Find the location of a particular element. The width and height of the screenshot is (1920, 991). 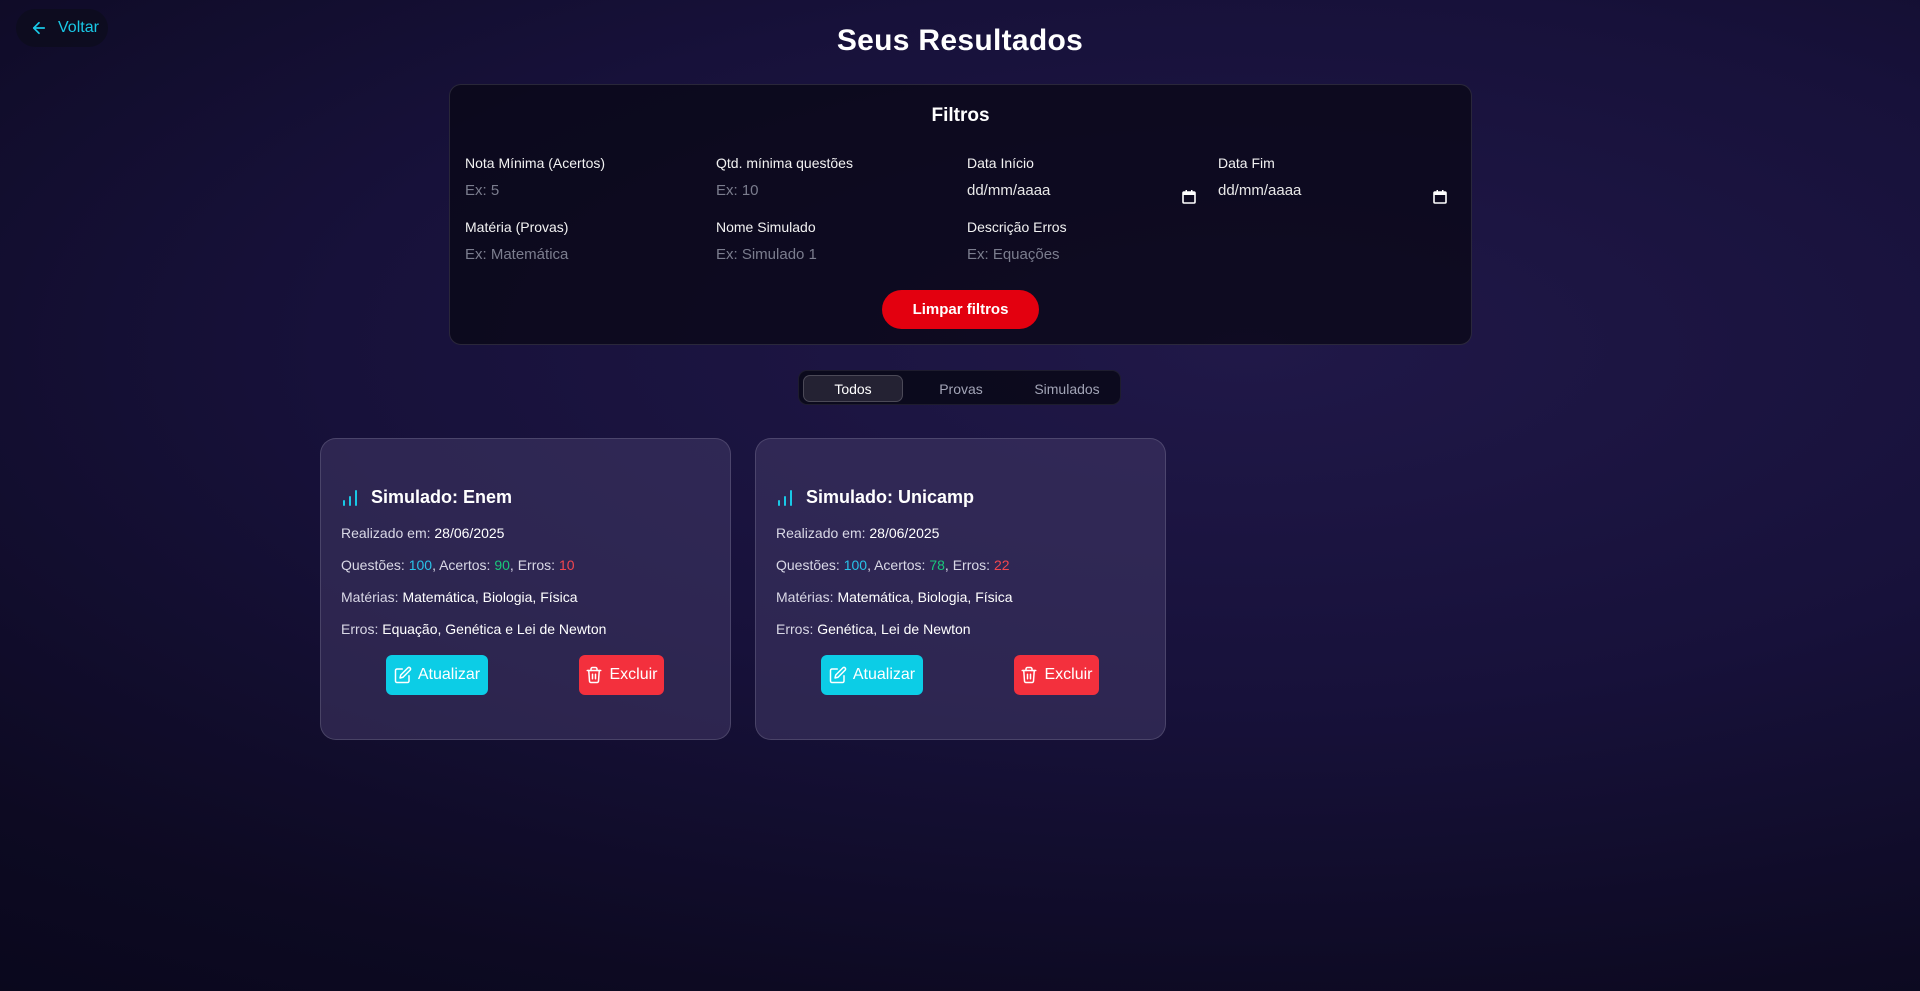

card-mistakes-row: Erros: Equação, Genética e Lei de Newton is located at coordinates (473, 629).